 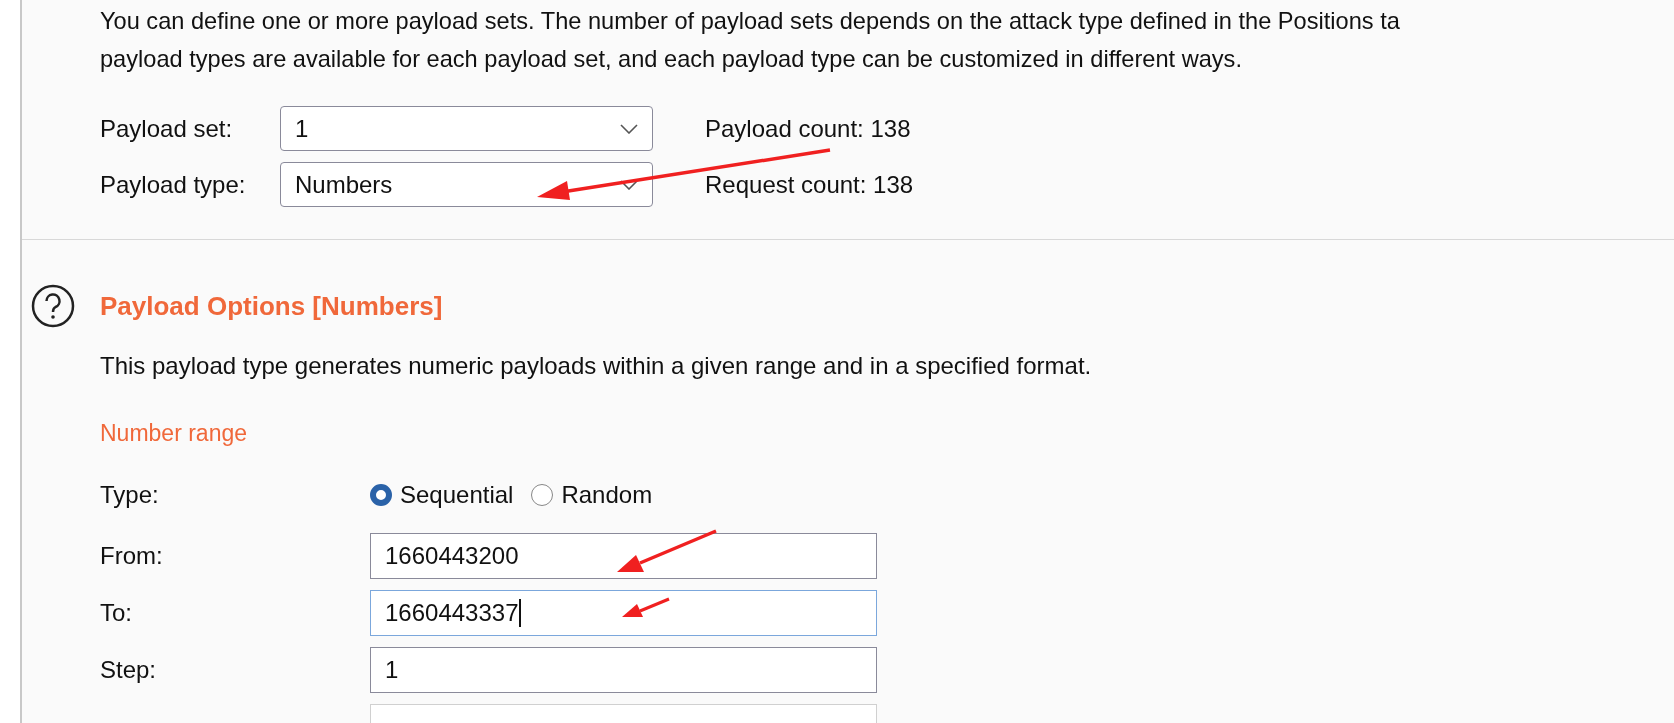 I want to click on input-field: 1, so click(x=623, y=670).